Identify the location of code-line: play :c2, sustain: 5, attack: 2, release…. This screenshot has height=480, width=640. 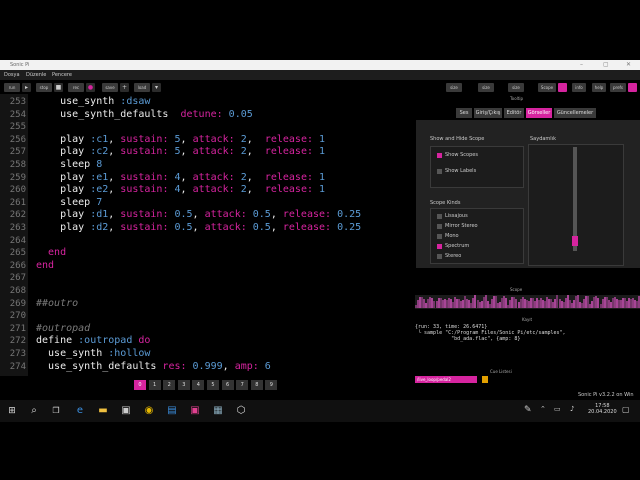
(192, 151).